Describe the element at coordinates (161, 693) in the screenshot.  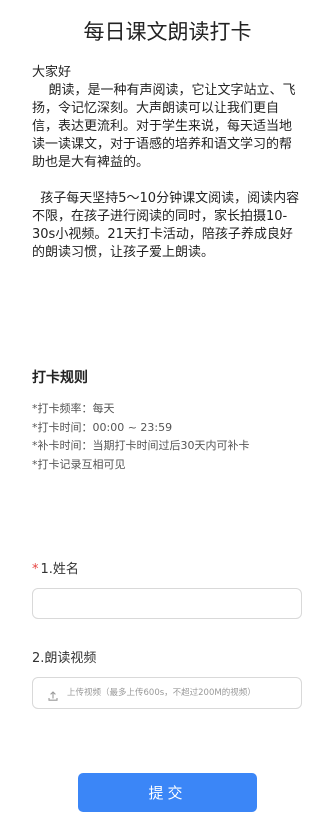
I see `upload-hint: 上传视频（最多上传600s，不超过200M的视频）` at that location.